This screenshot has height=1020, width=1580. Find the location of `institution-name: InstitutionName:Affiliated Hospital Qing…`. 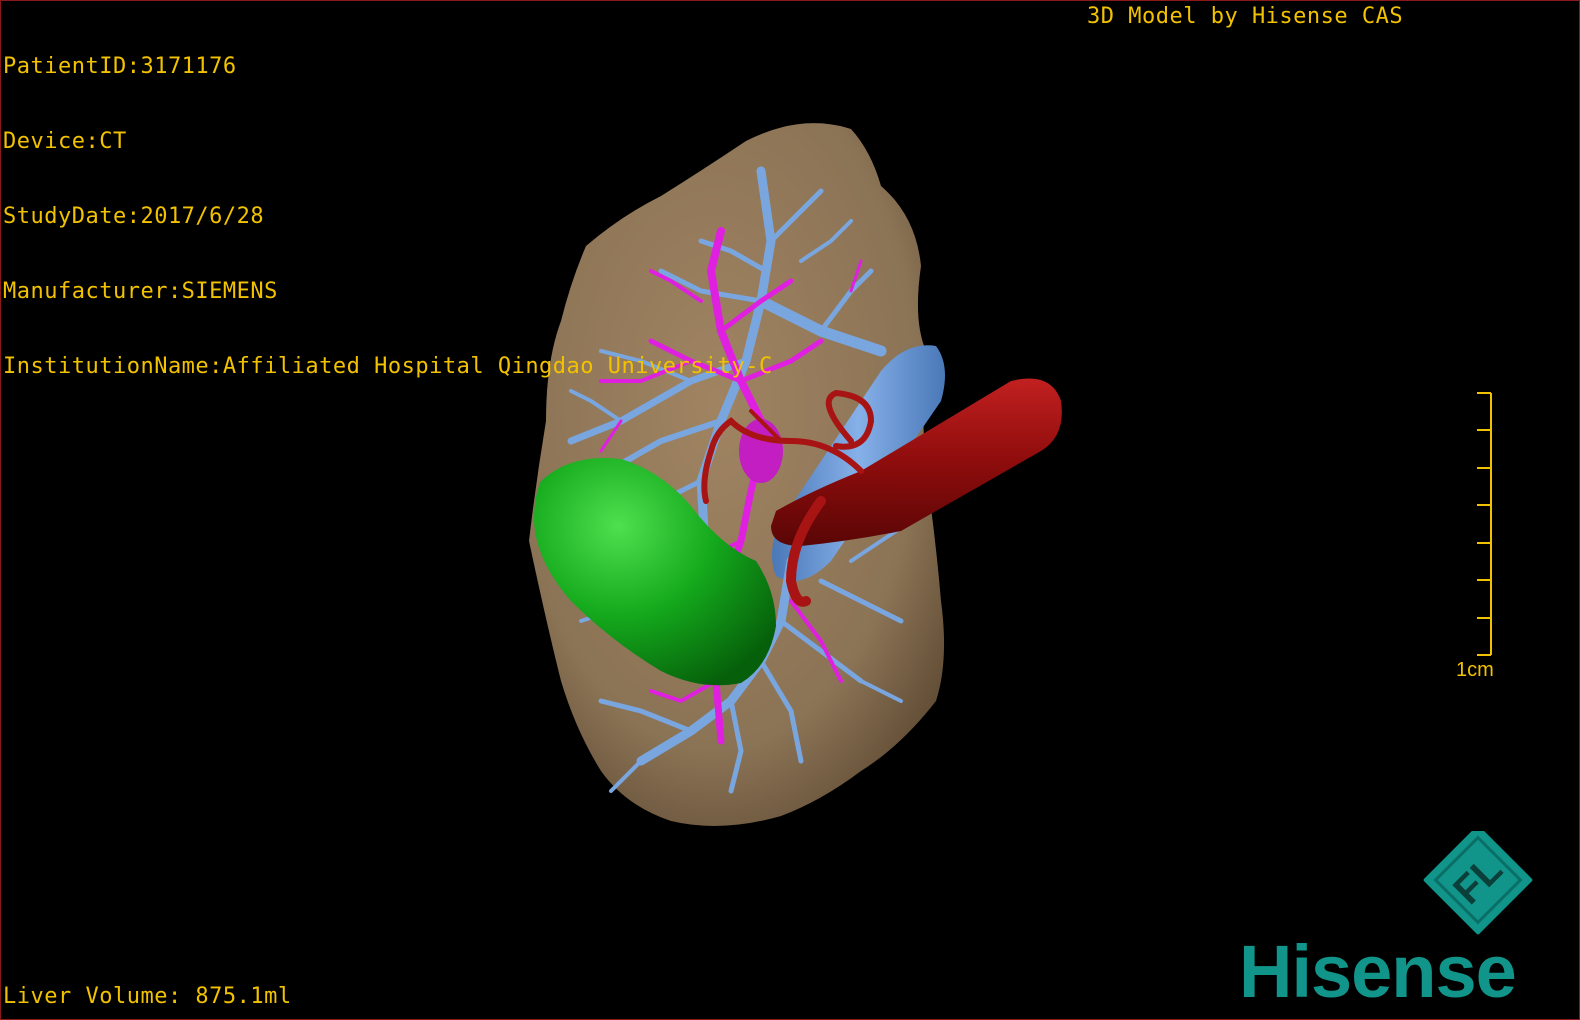

institution-name: InstitutionName:Affiliated Hospital Qing… is located at coordinates (388, 366).